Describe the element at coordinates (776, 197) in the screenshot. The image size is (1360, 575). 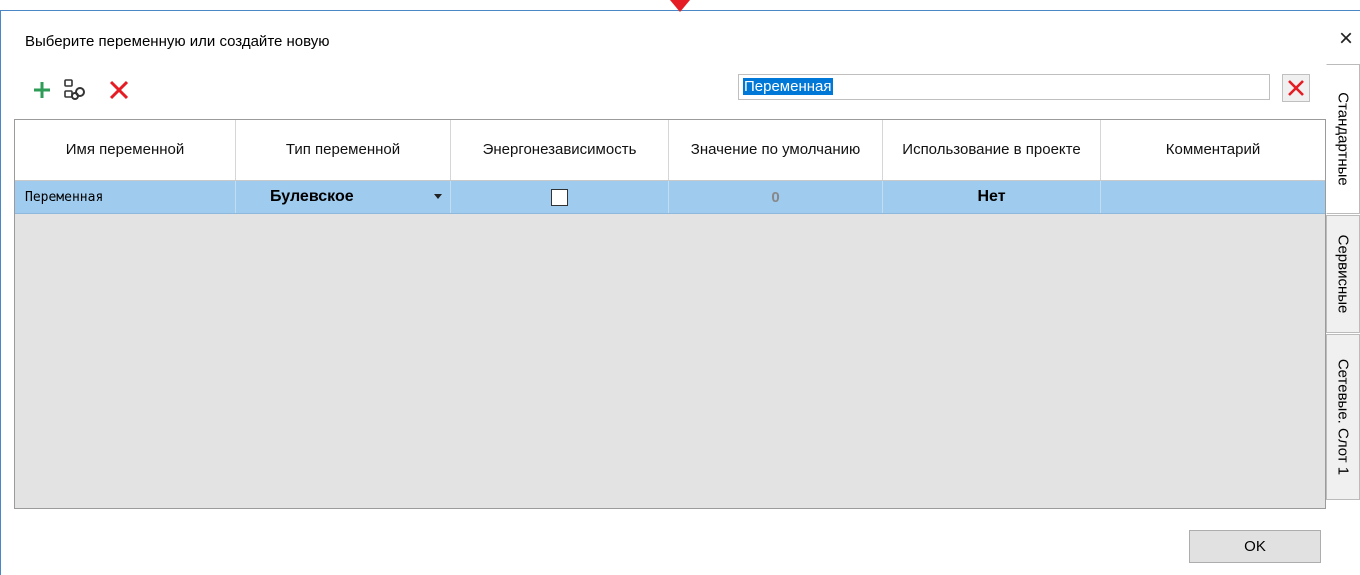
I see `cell-default-value: 0` at that location.